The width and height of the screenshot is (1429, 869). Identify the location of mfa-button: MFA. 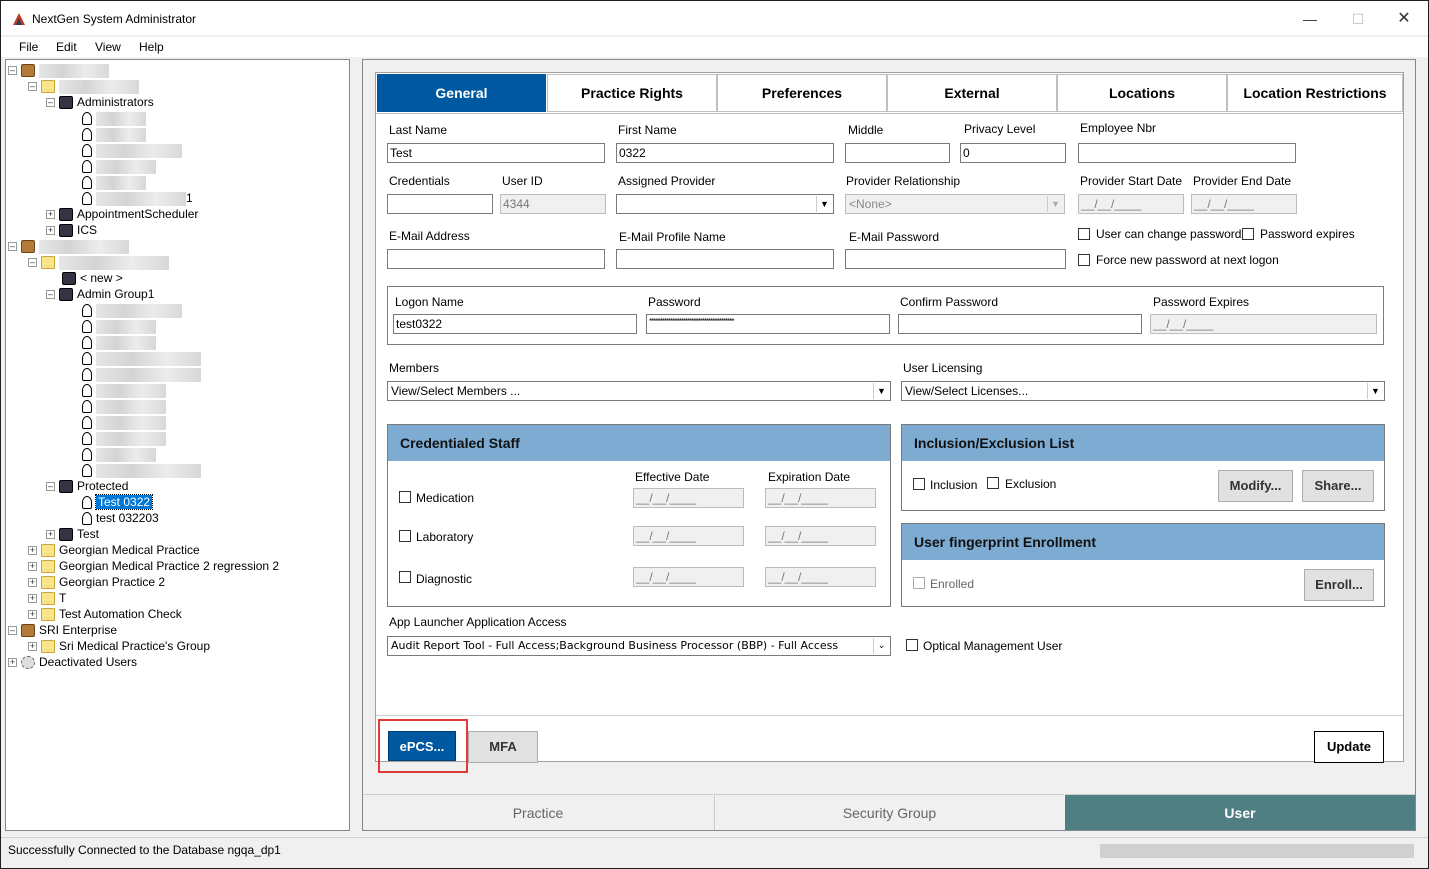
(503, 747).